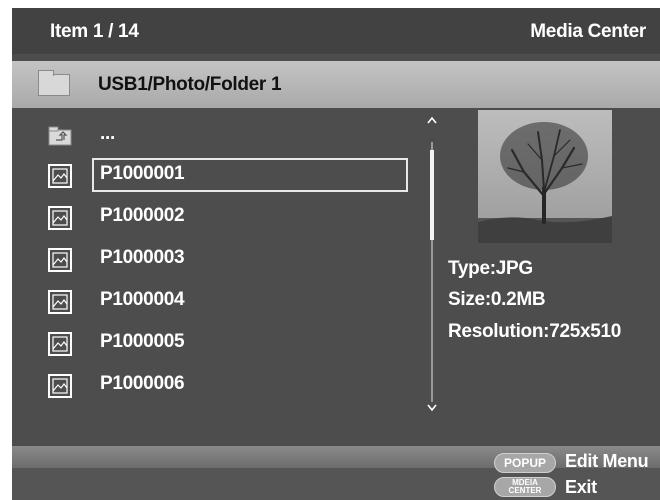 The width and height of the screenshot is (660, 500). I want to click on list-item: P1000005, so click(233, 343).